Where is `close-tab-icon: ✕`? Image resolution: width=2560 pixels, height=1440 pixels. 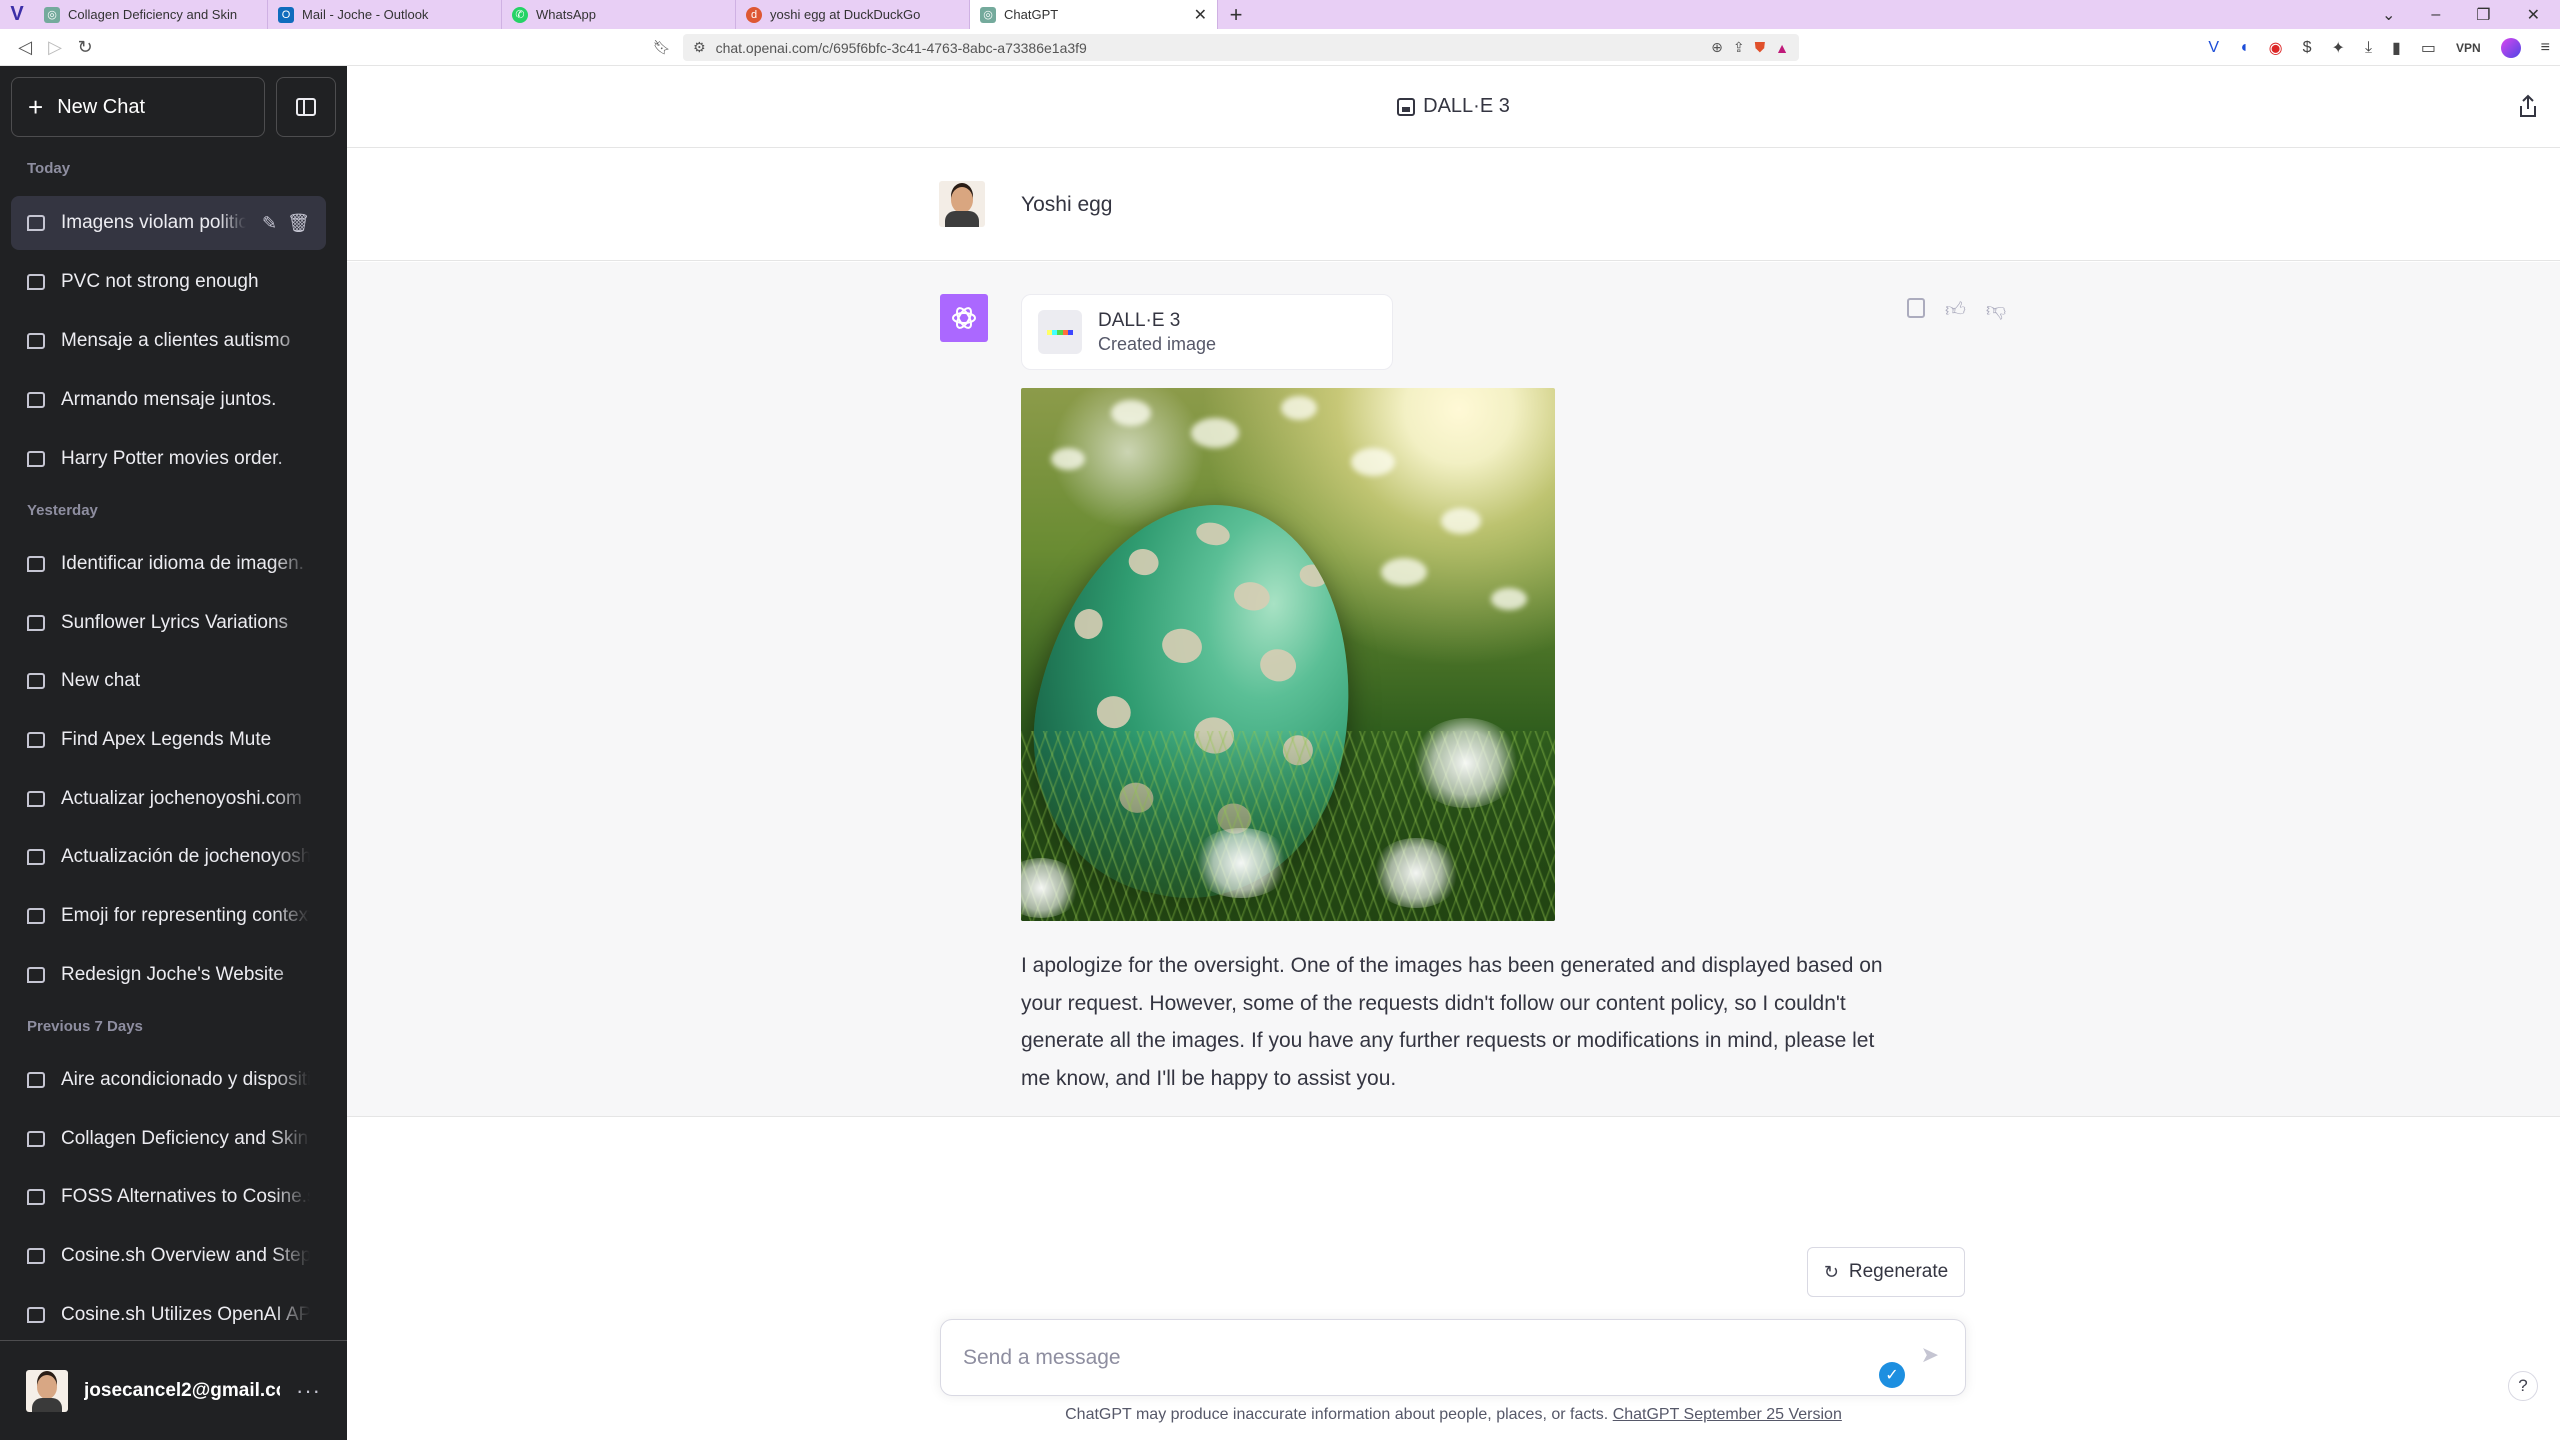
close-tab-icon: ✕ is located at coordinates (1200, 15).